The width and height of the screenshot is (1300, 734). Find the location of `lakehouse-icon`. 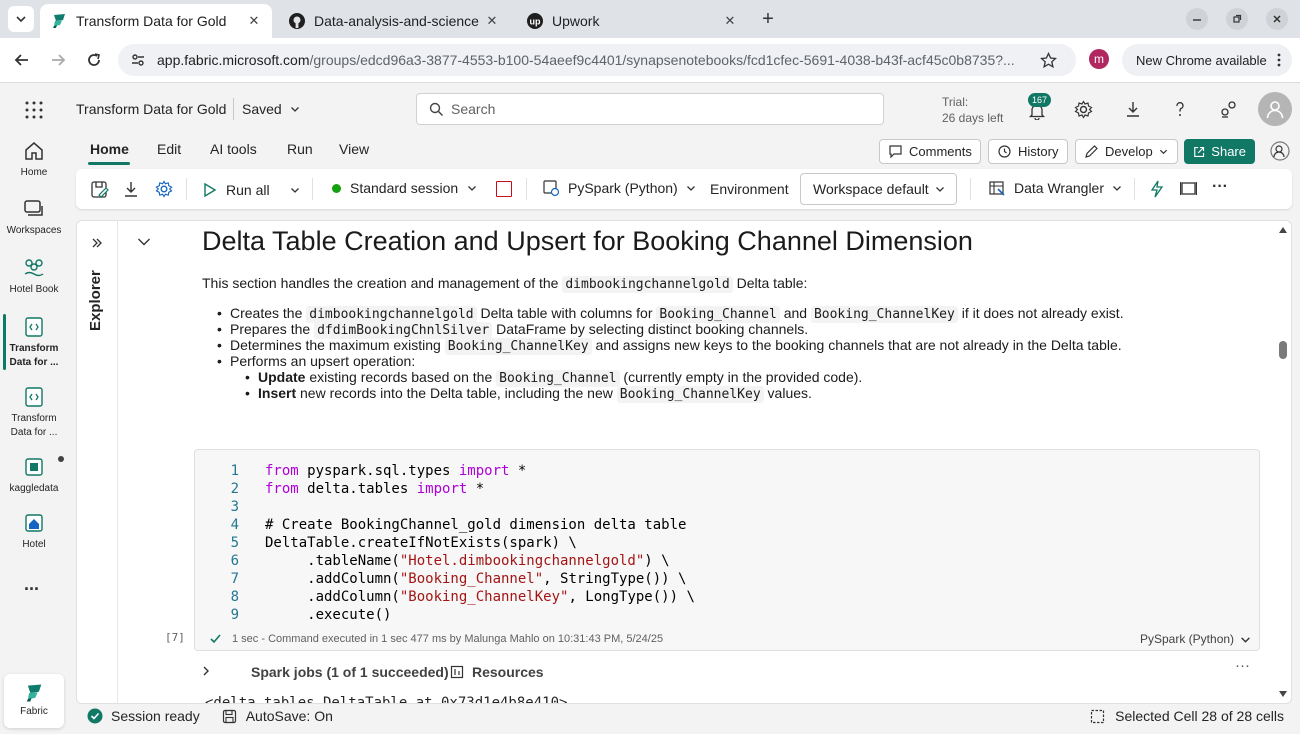

lakehouse-icon is located at coordinates (34, 268).